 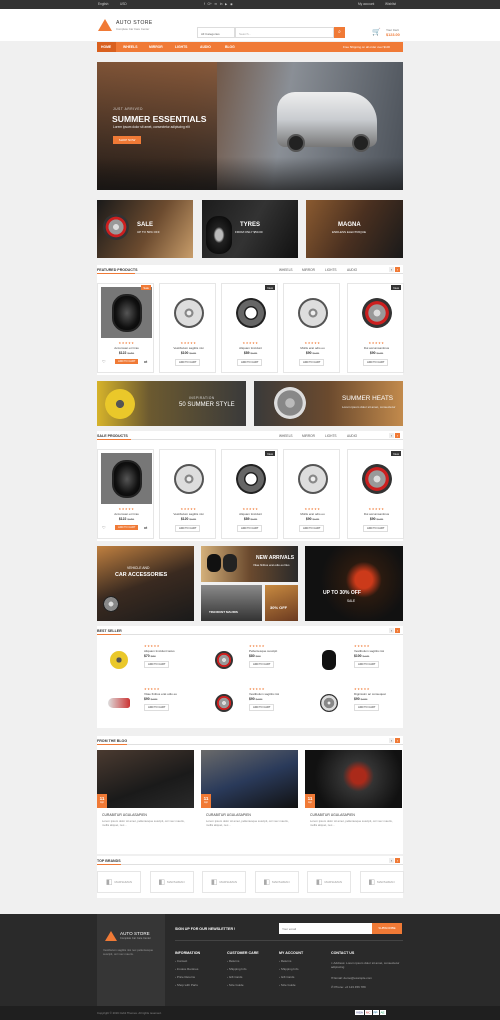 What do you see at coordinates (390, 4) in the screenshot?
I see `wishlist-link: Wishlist` at bounding box center [390, 4].